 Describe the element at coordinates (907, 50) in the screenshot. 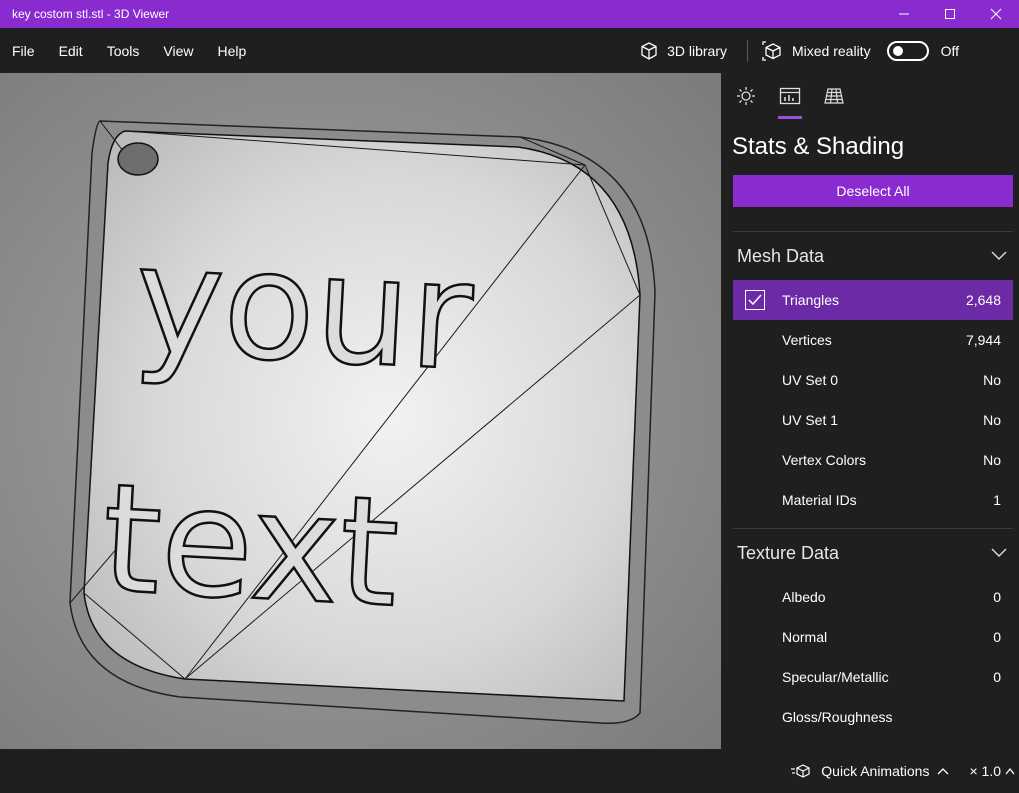

I see `mixed-reality-toggle` at that location.